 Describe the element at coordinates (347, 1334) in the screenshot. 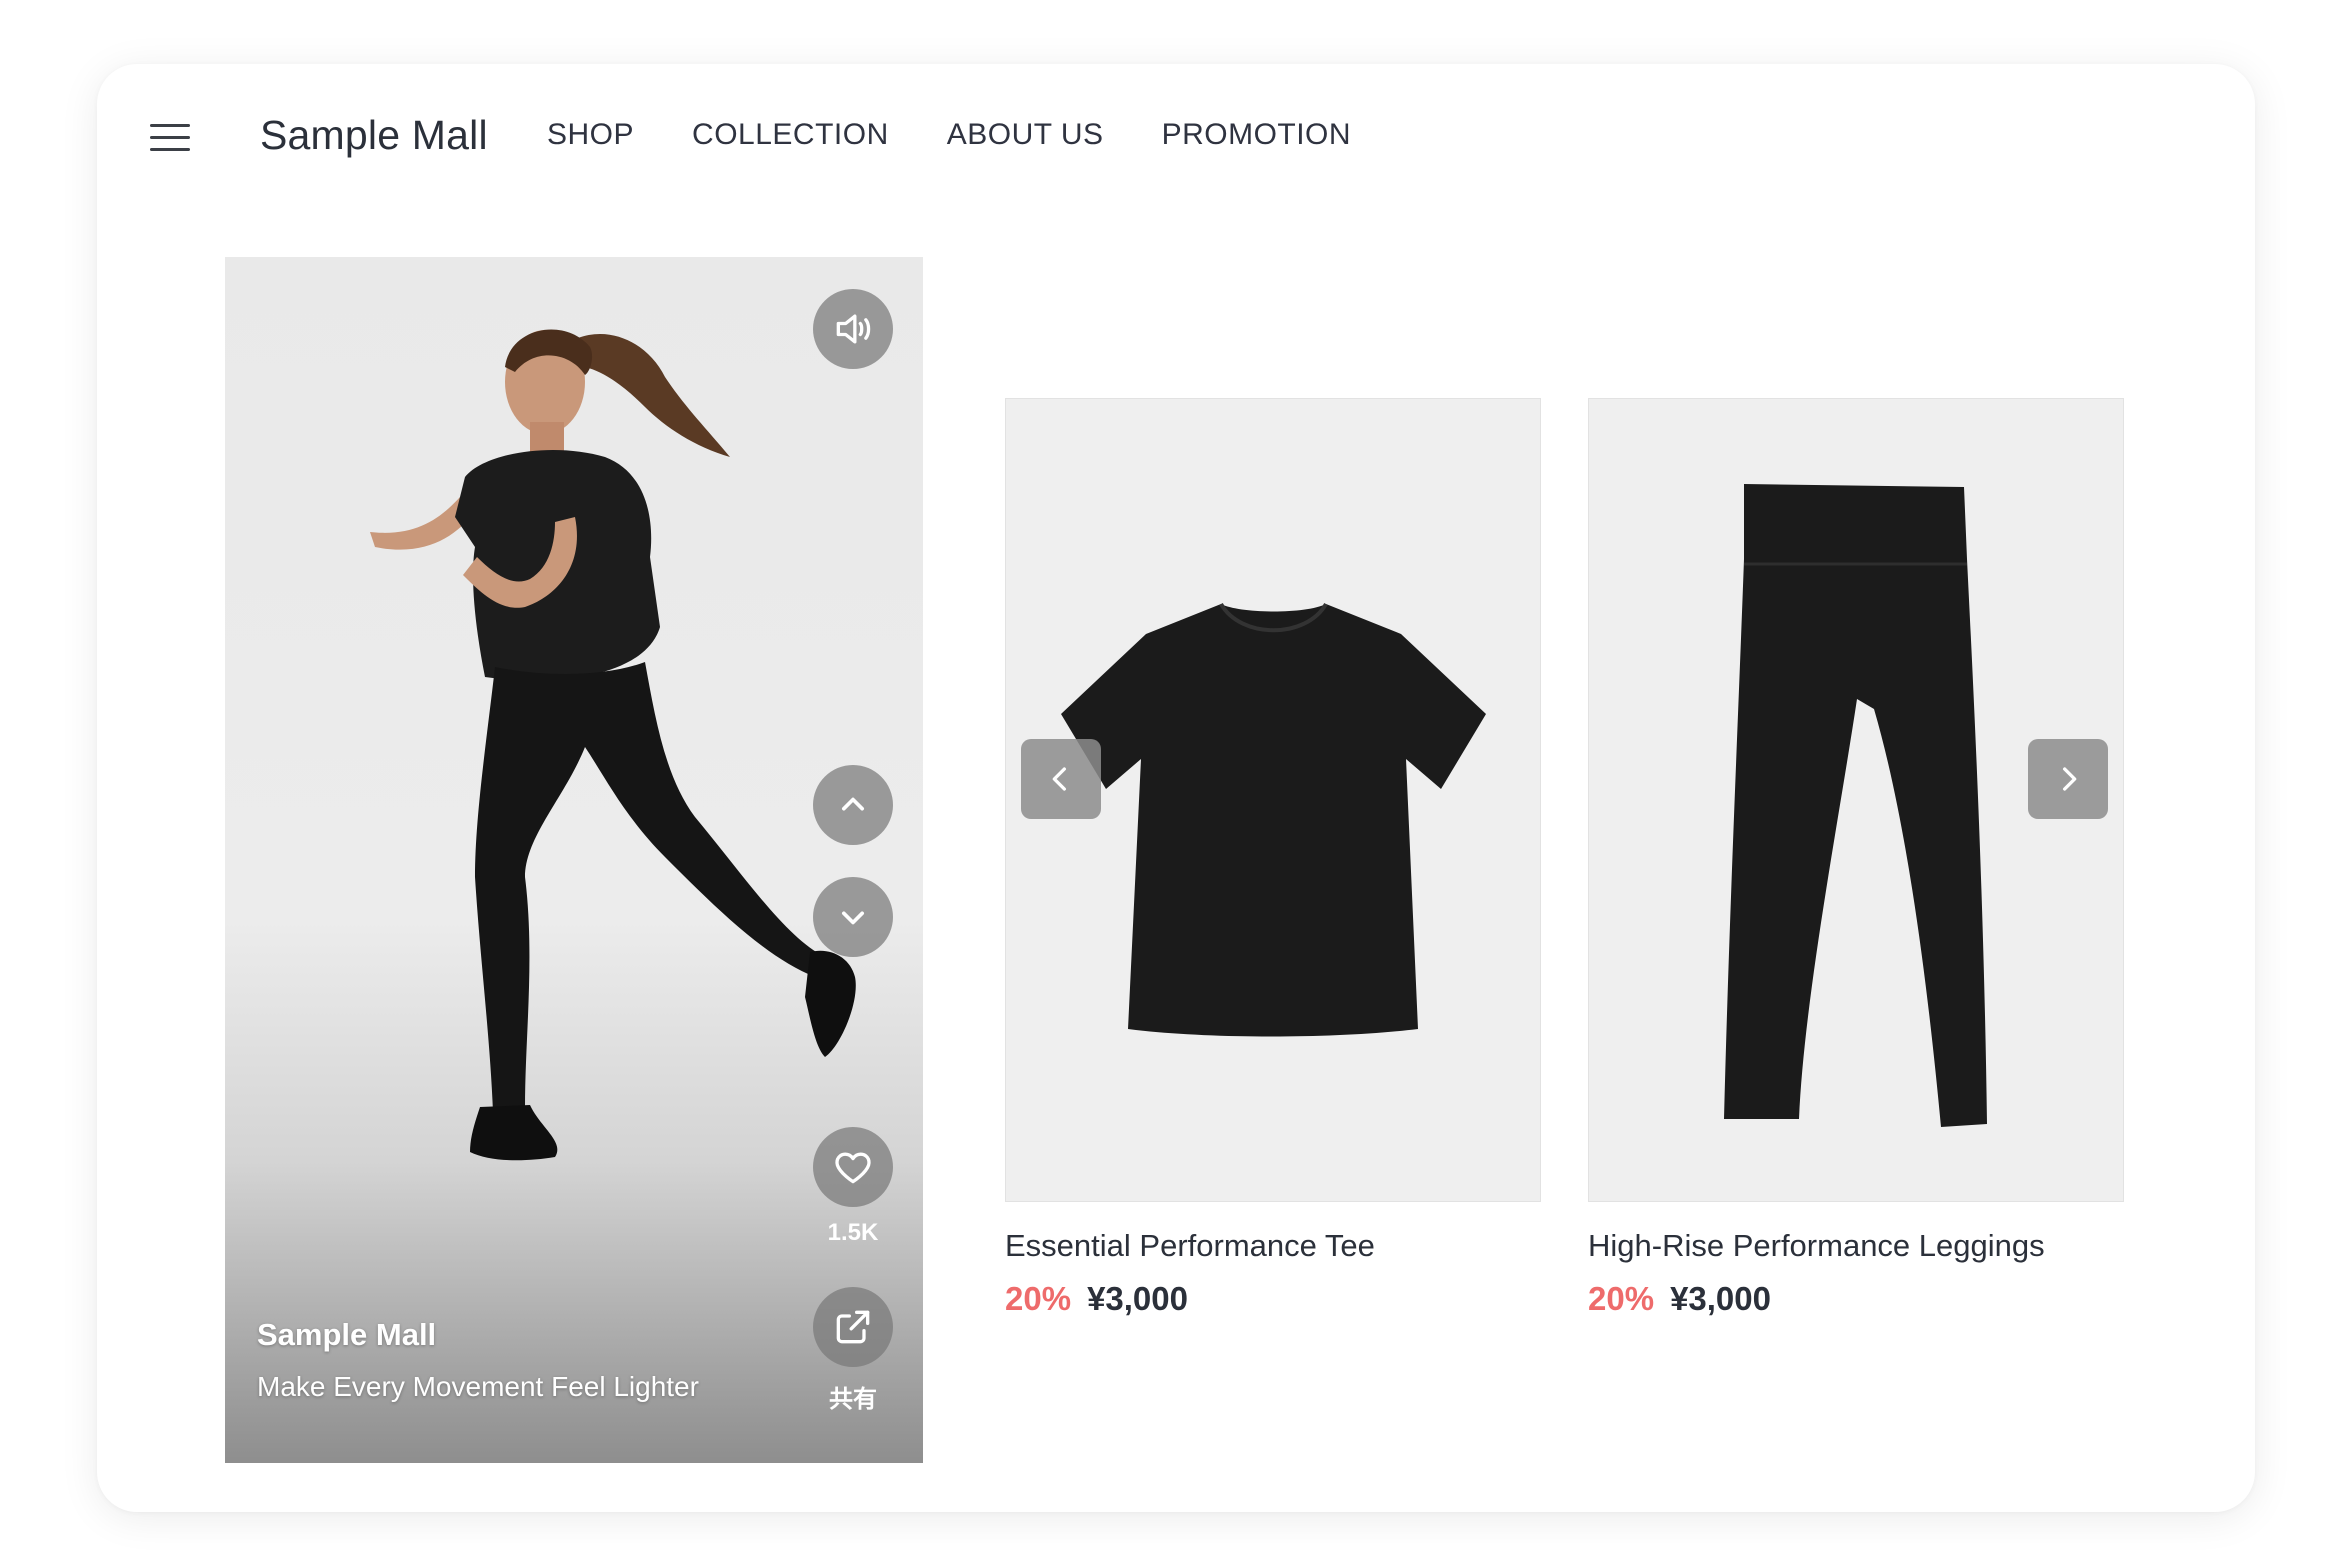

I see `video-brand: Sample Mall` at that location.